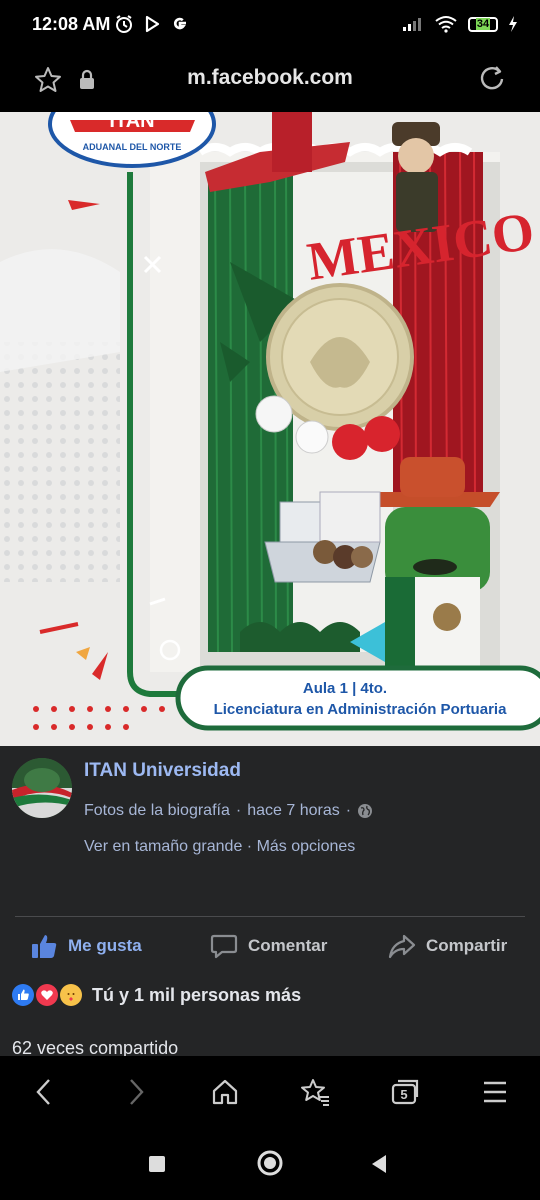 The image size is (540, 1200). Describe the element at coordinates (162, 771) in the screenshot. I see `author-name: ITAN Universidad` at that location.